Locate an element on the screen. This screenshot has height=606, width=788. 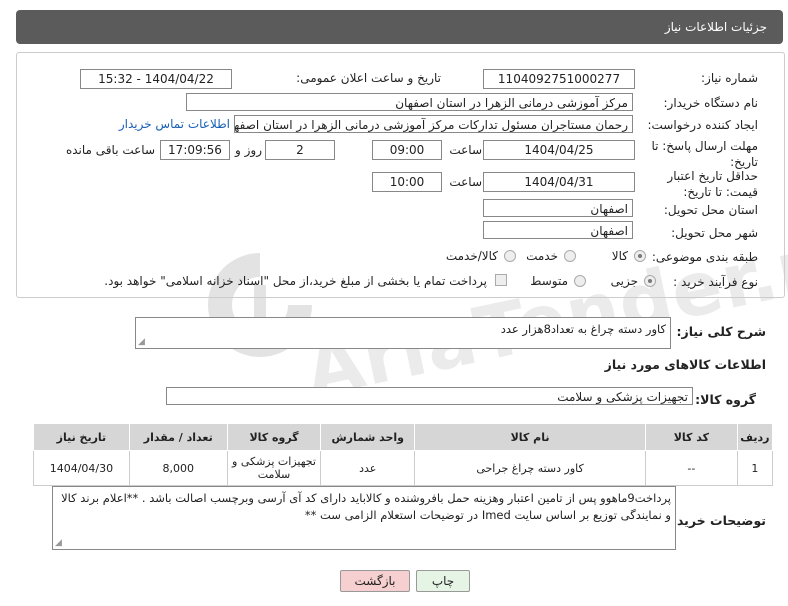
description-textarea: کاور دسته چراغ به تعداد8هزار عدد ◢ is located at coordinates (403, 333).